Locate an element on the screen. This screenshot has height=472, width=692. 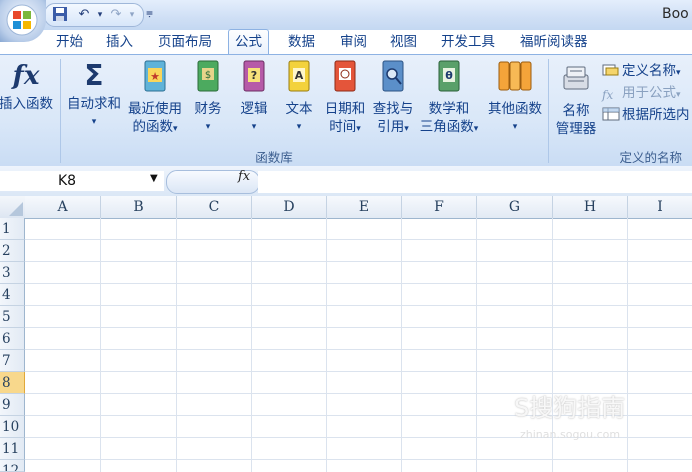
text-book-icon: A is located at coordinates (299, 76).